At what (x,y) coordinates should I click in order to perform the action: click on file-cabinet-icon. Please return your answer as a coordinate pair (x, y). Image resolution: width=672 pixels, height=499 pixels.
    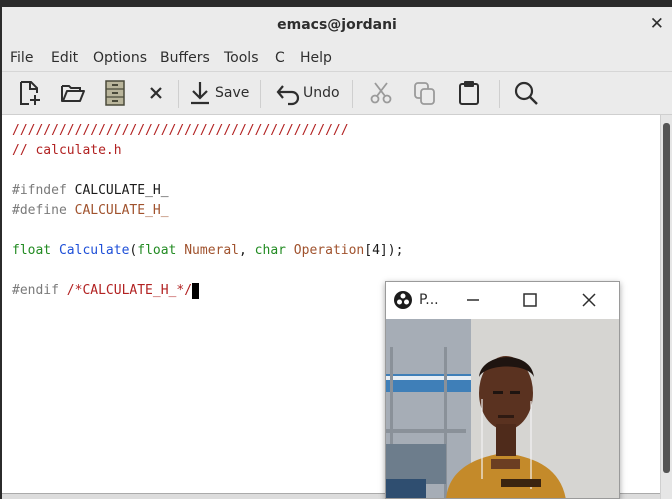
    Looking at the image, I should click on (115, 93).